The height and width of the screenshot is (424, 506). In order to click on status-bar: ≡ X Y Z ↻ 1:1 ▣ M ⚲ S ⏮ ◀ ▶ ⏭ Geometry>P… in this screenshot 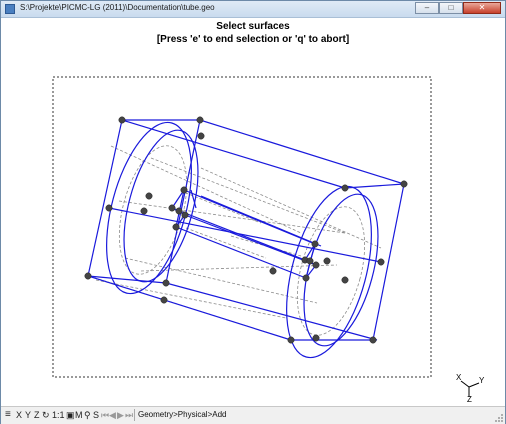, I will do `click(253, 415)`.